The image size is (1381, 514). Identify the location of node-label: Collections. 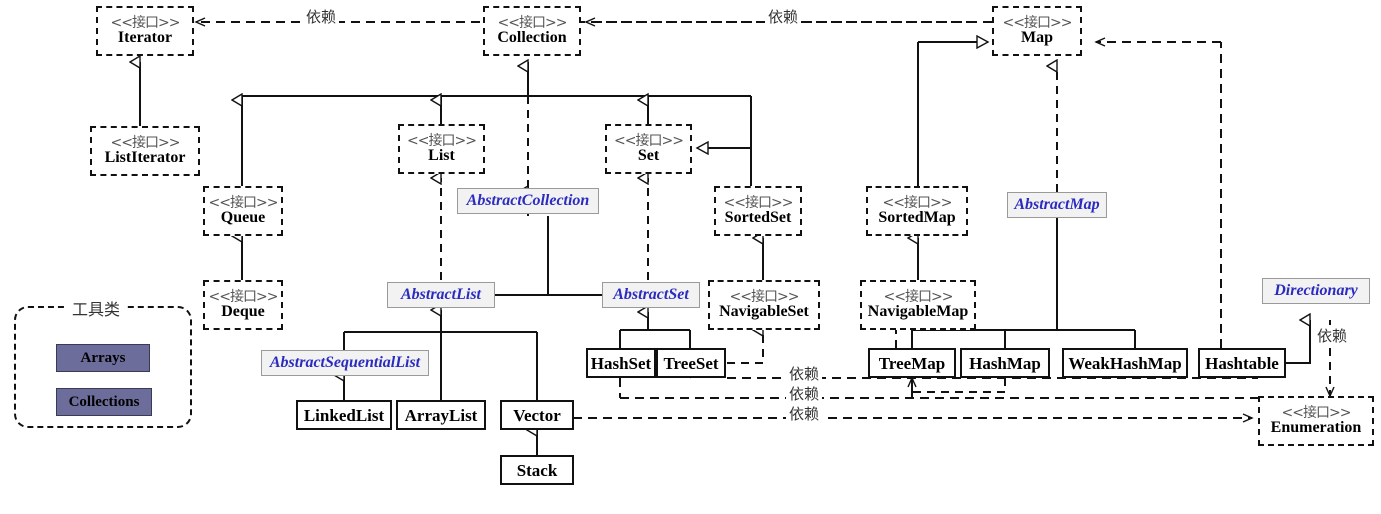
(104, 401).